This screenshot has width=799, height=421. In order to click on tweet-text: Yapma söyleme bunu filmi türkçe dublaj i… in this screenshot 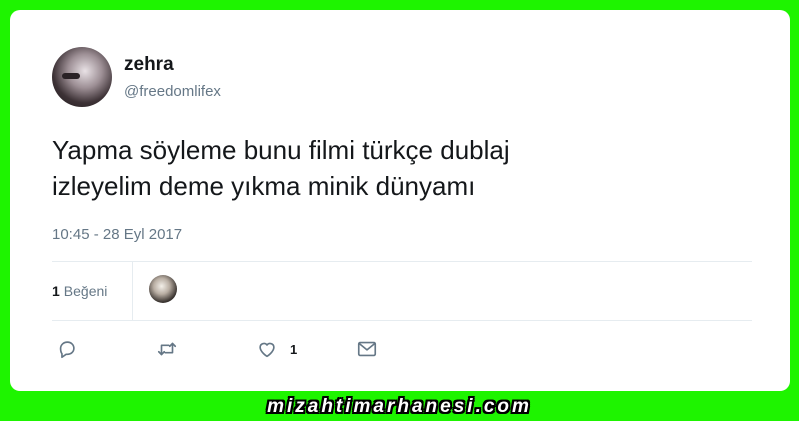, I will do `click(402, 168)`.